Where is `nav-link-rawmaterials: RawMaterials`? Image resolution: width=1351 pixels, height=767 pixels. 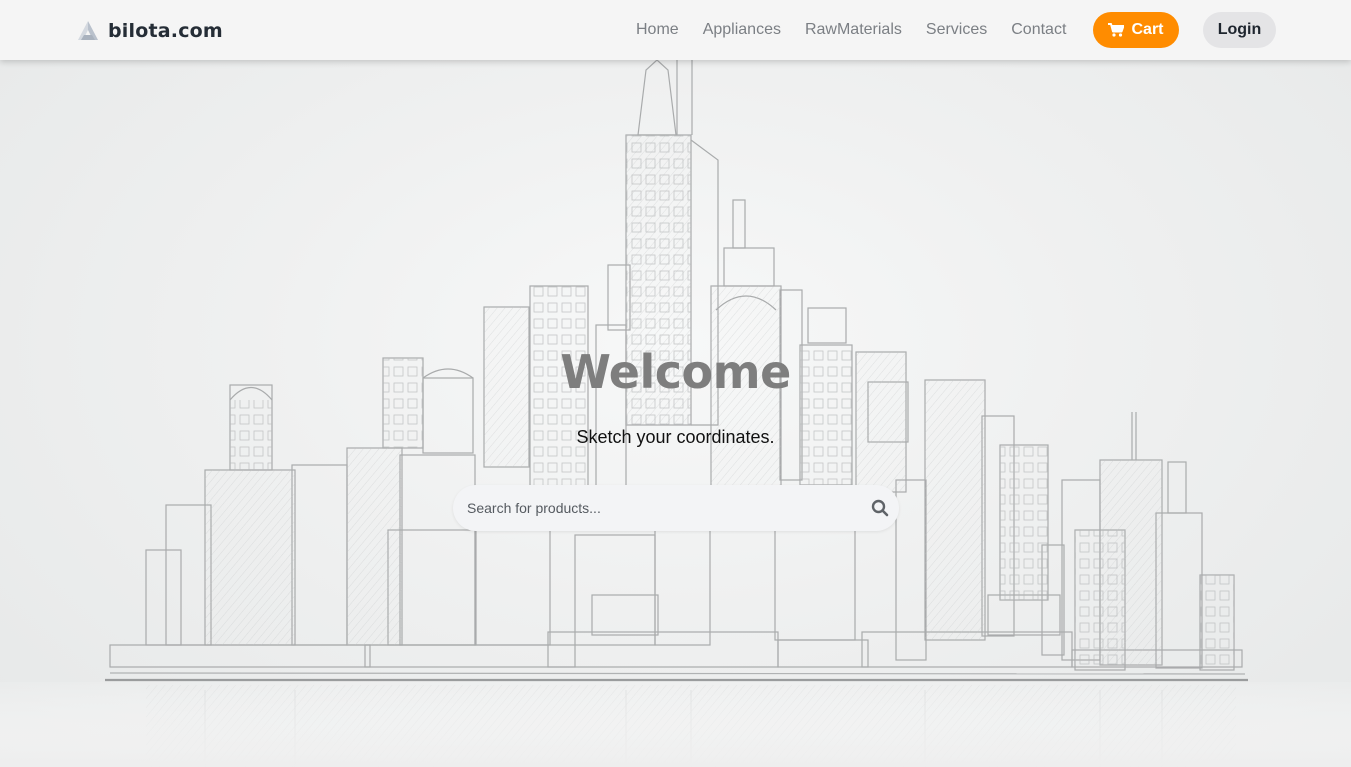 nav-link-rawmaterials: RawMaterials is located at coordinates (853, 30).